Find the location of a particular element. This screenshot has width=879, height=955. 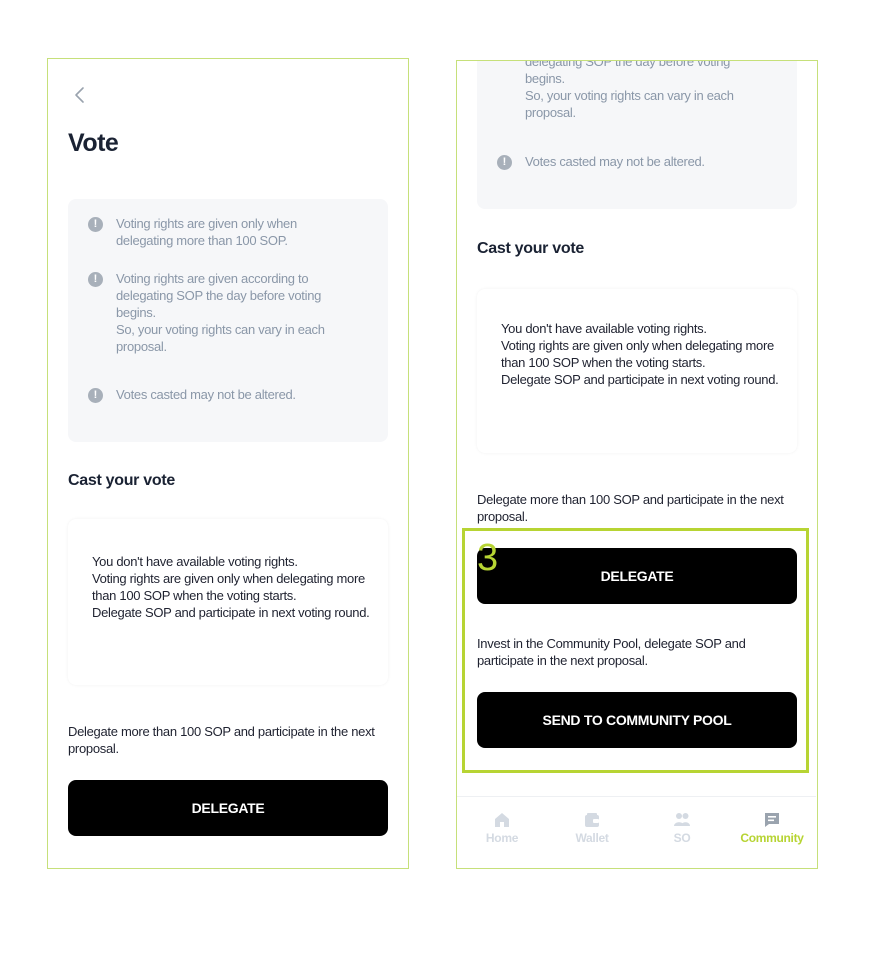

back-arrow-icon is located at coordinates (80, 95).